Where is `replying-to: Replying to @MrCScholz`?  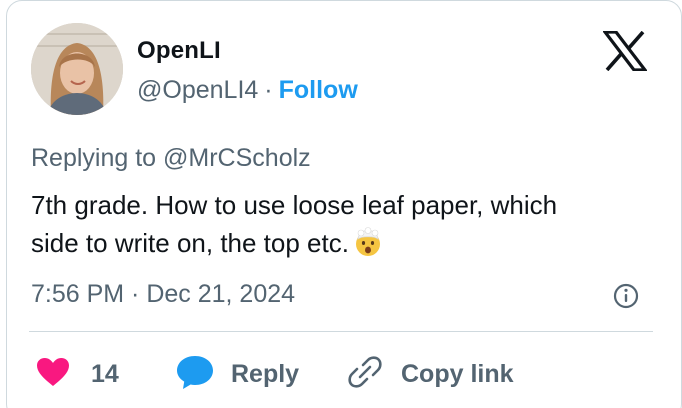
replying-to: Replying to @MrCScholz is located at coordinates (171, 158).